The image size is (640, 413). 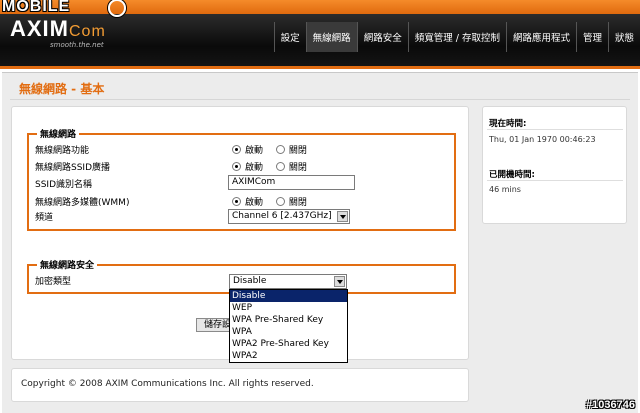 I want to click on wireless-function-label: 無線網路功能, so click(x=62, y=151).